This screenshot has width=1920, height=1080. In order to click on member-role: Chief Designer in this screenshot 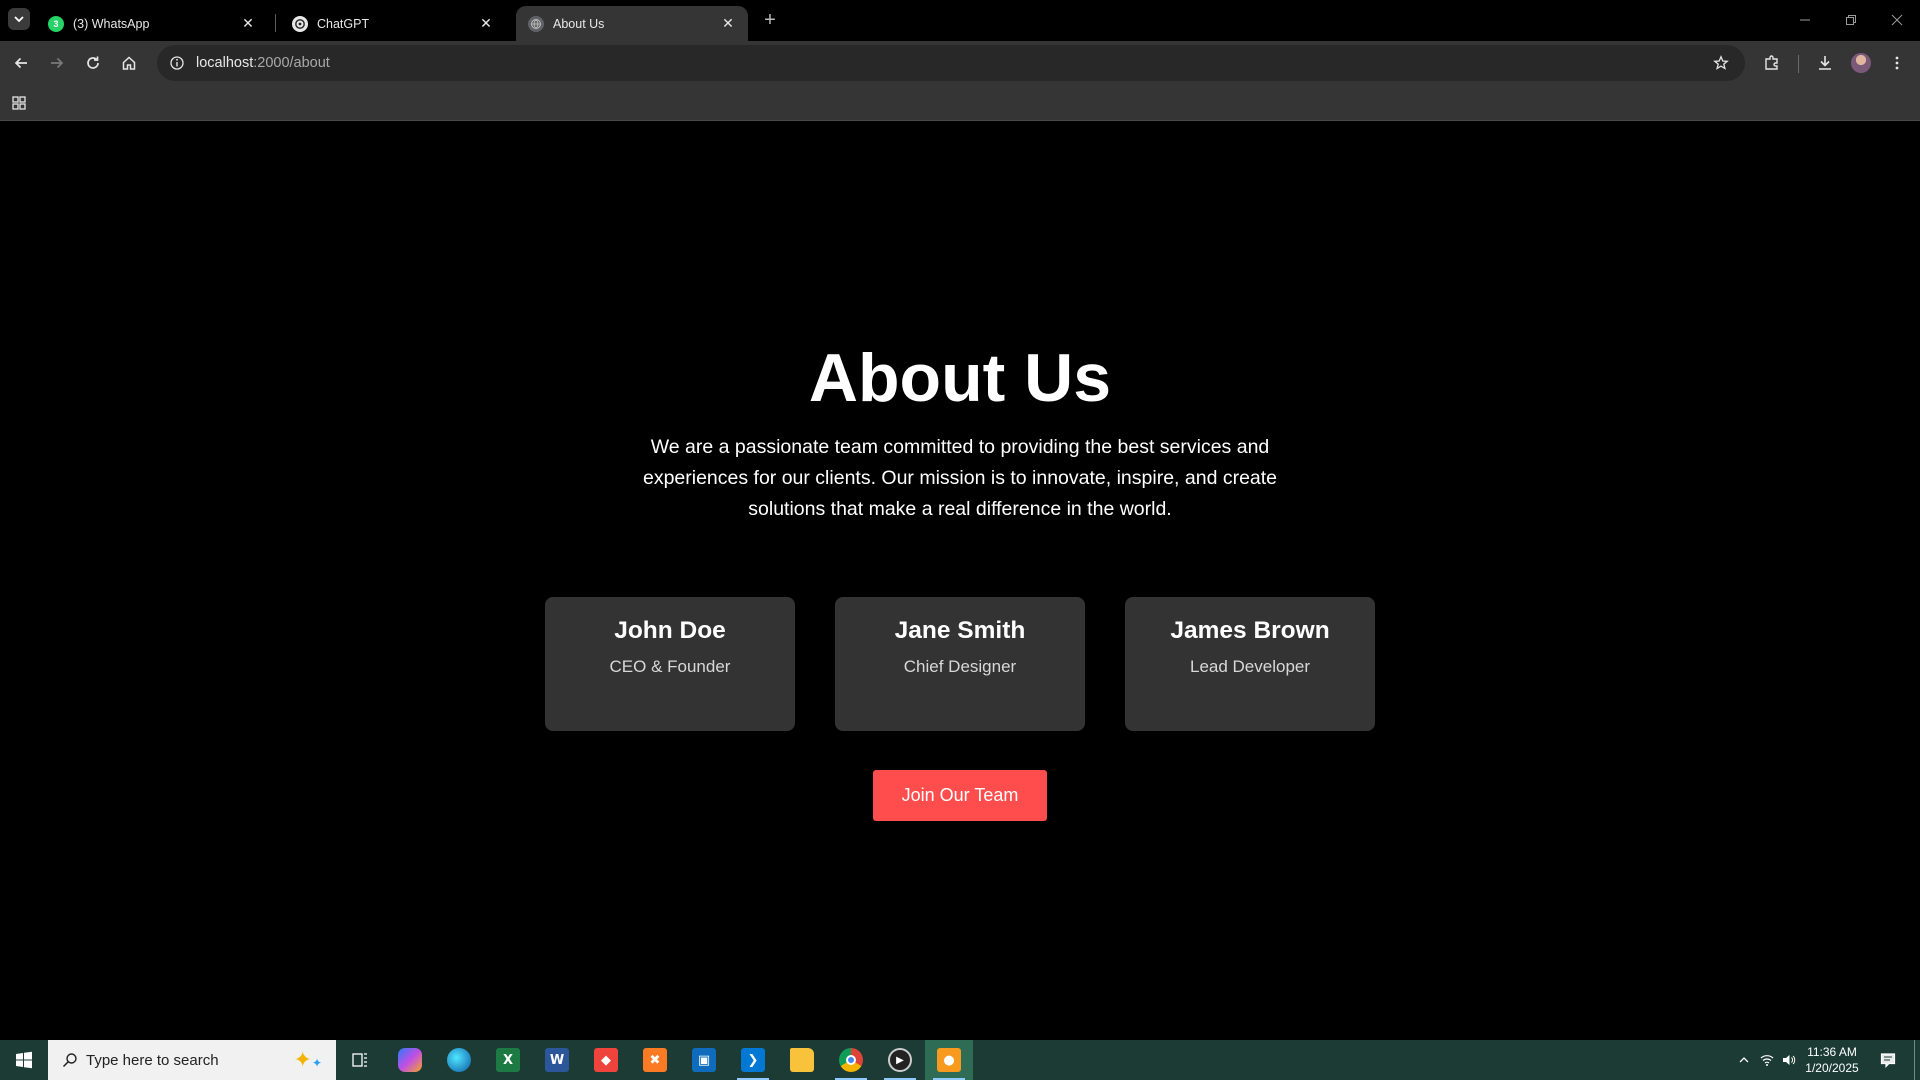, I will do `click(960, 666)`.